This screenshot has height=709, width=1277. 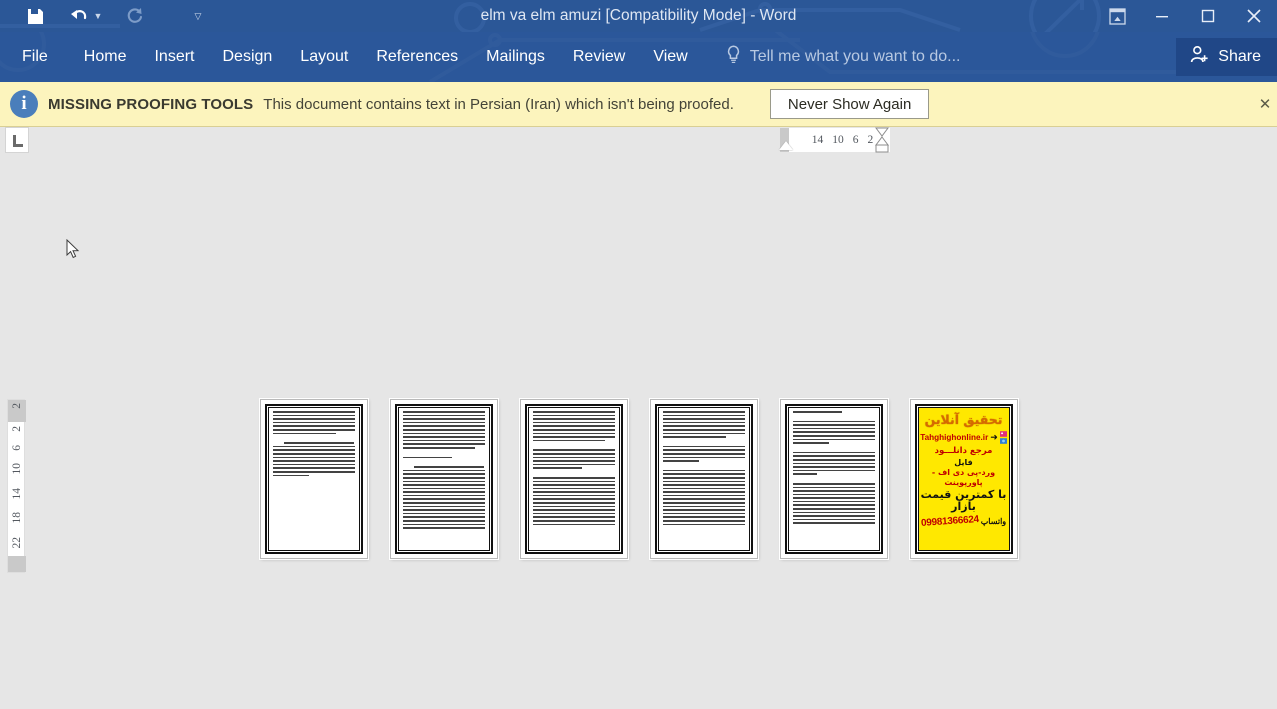 I want to click on hruler-num-2: 2, so click(x=870, y=140).